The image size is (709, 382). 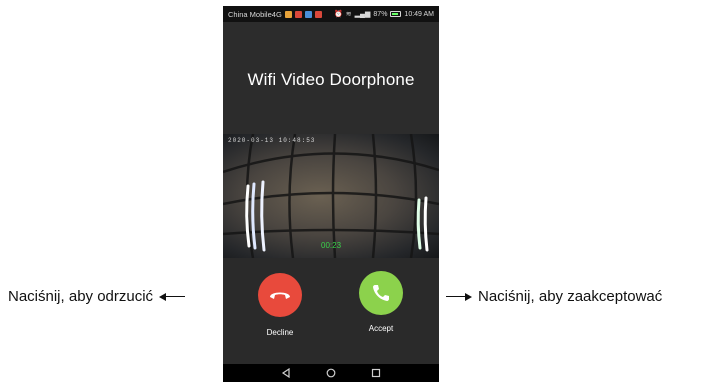 I want to click on status-bar-left: China Mobile4G, so click(x=275, y=14).